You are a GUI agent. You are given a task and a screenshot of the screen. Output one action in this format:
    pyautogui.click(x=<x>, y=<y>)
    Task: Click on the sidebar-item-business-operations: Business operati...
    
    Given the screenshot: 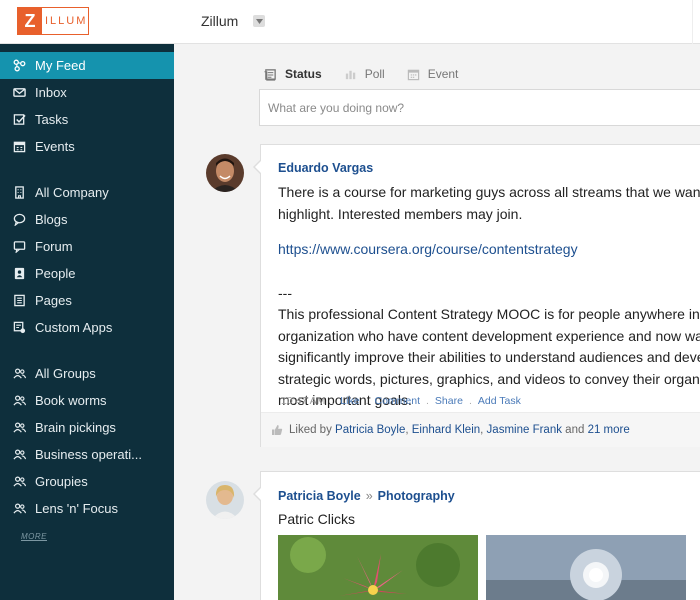 What is the action you would take?
    pyautogui.click(x=87, y=454)
    